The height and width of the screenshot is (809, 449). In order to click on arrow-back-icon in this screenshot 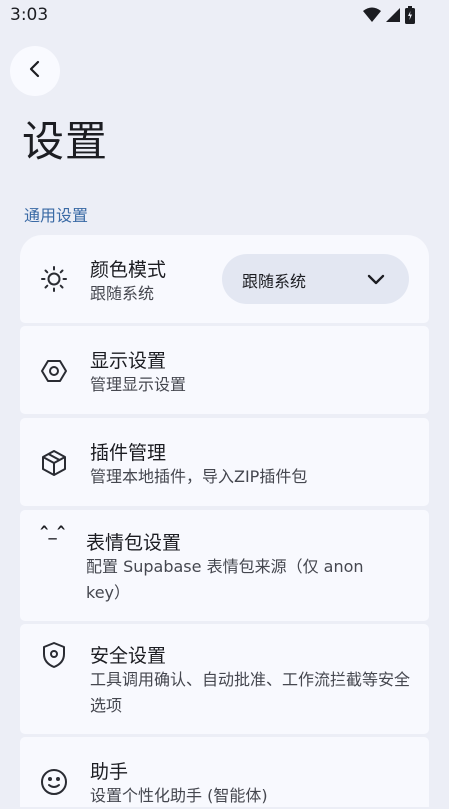, I will do `click(35, 71)`.